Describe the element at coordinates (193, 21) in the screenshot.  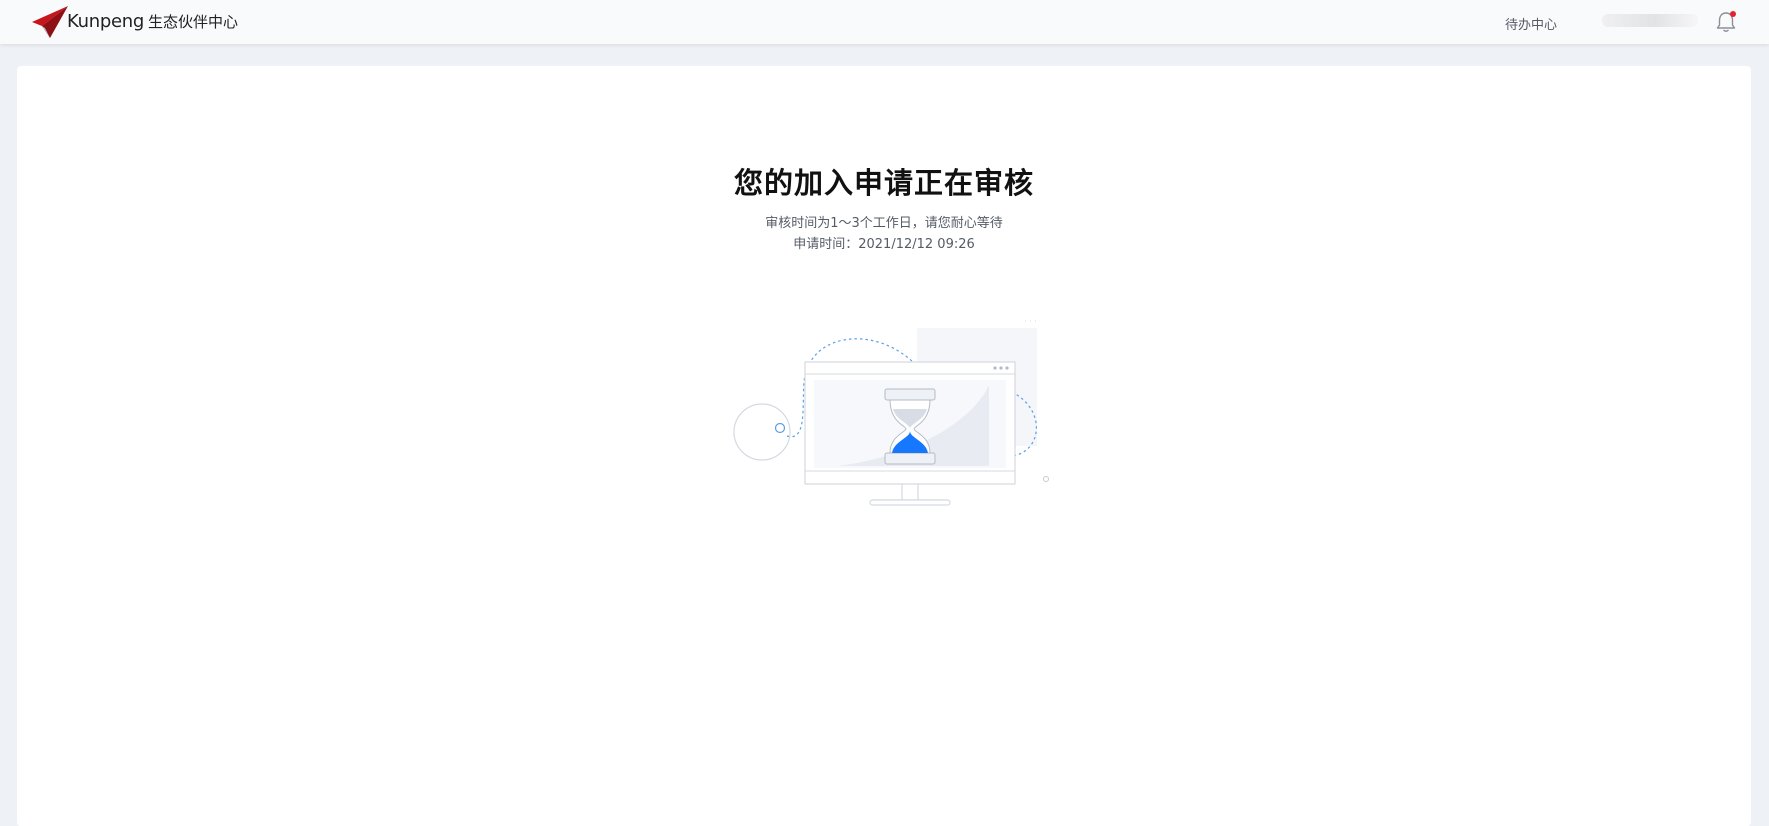
I see `product-name: 生态伙伴中心` at that location.